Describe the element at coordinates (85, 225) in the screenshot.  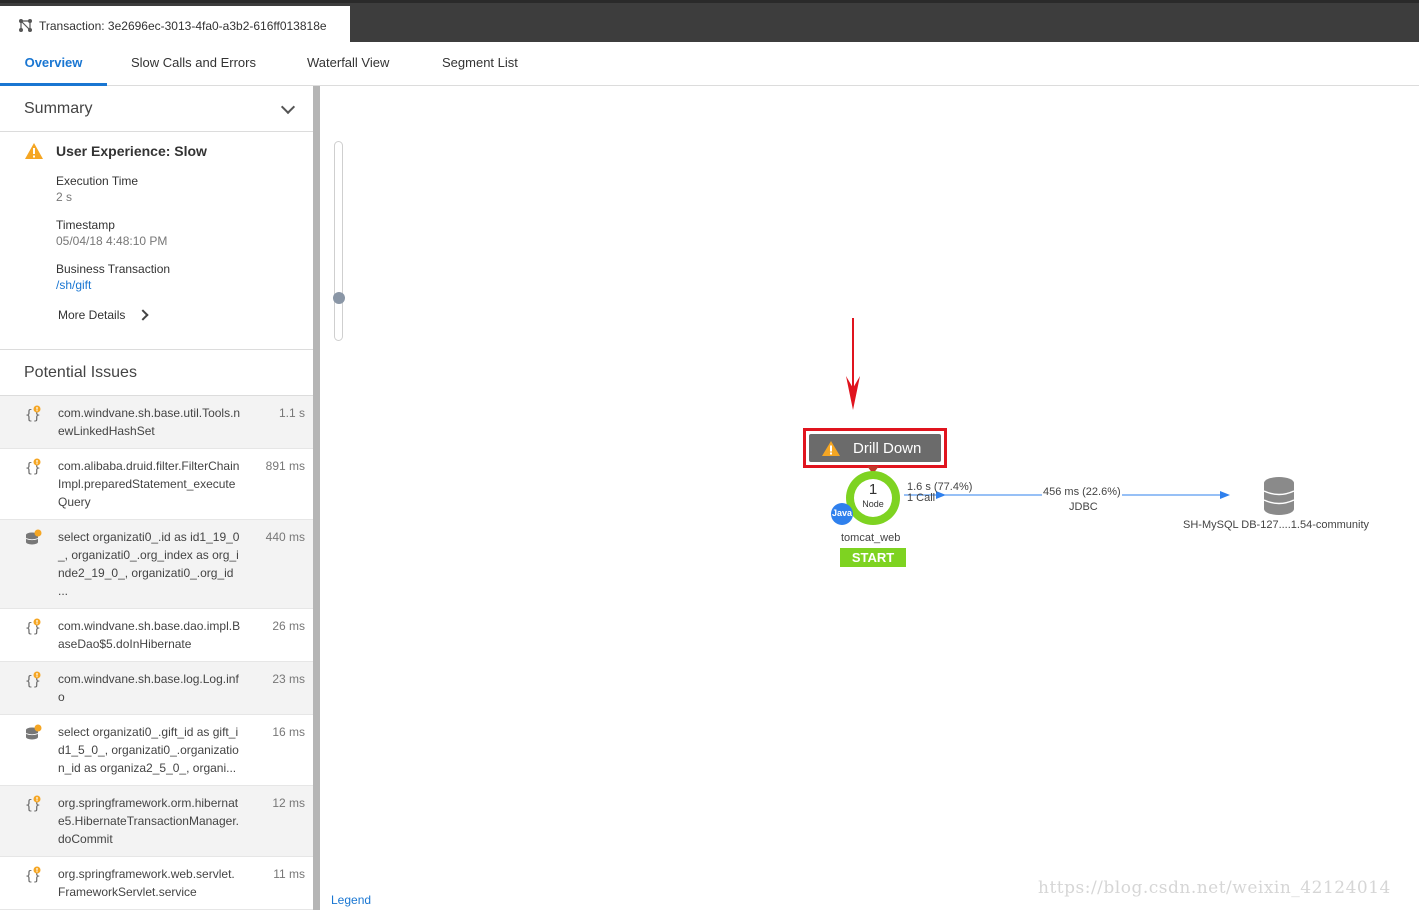
I see `timestamp-label: Timestamp` at that location.